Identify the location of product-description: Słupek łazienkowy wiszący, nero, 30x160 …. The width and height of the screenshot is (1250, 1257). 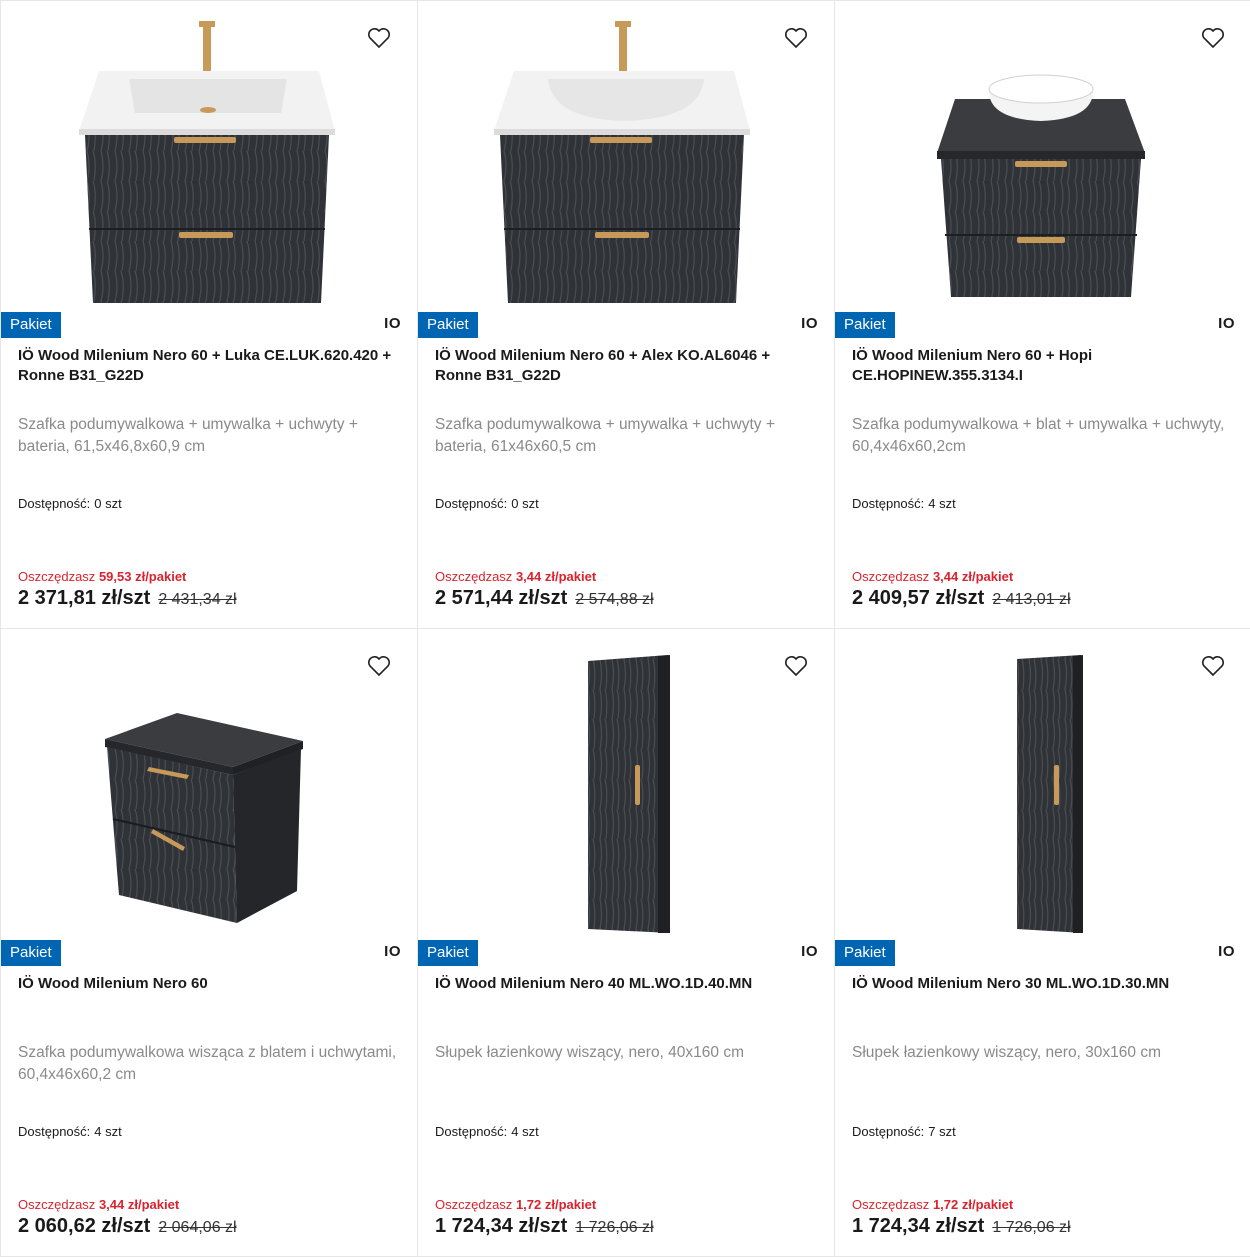
(1006, 1052).